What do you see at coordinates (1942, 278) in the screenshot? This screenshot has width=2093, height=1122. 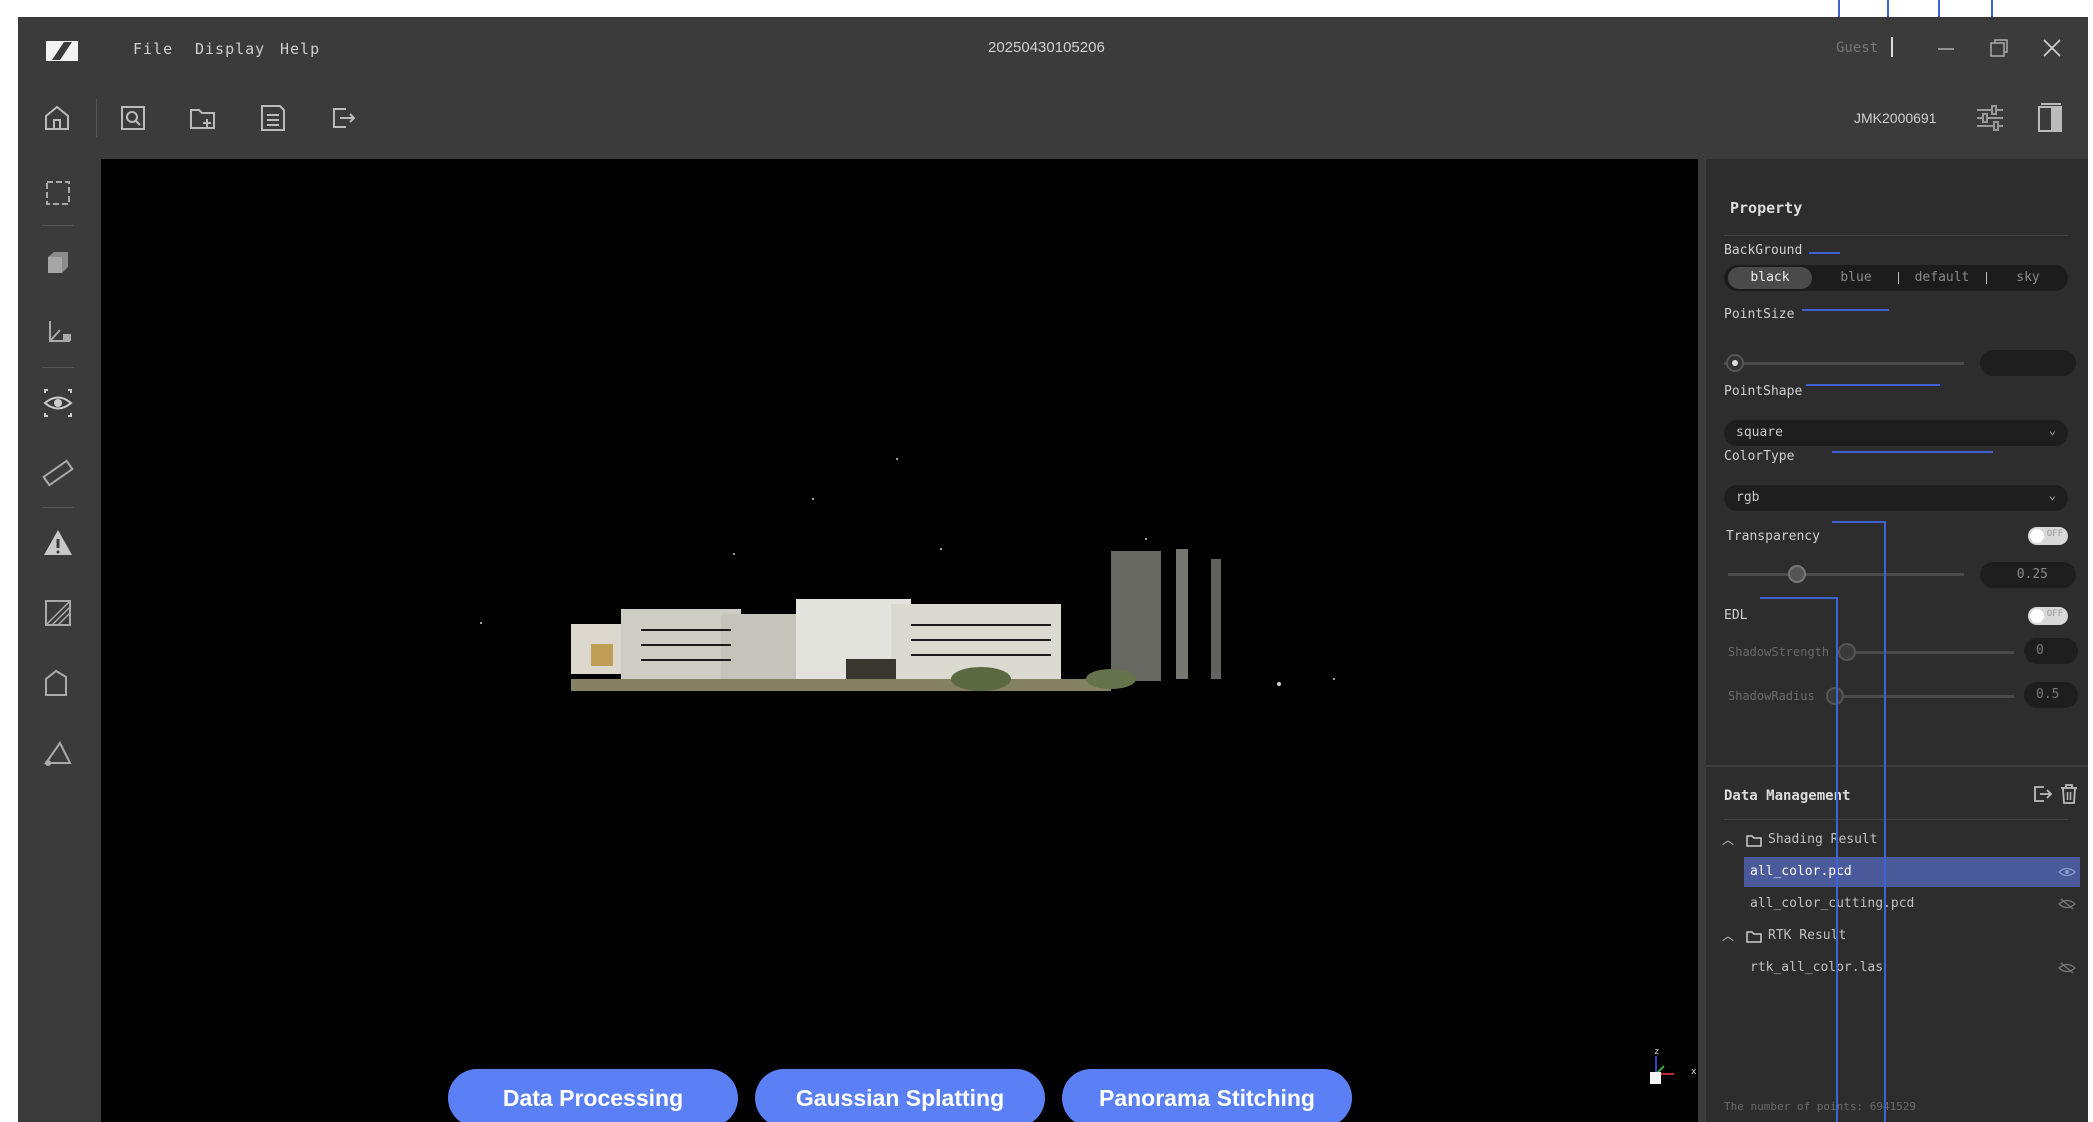 I see `background-option-default: default` at bounding box center [1942, 278].